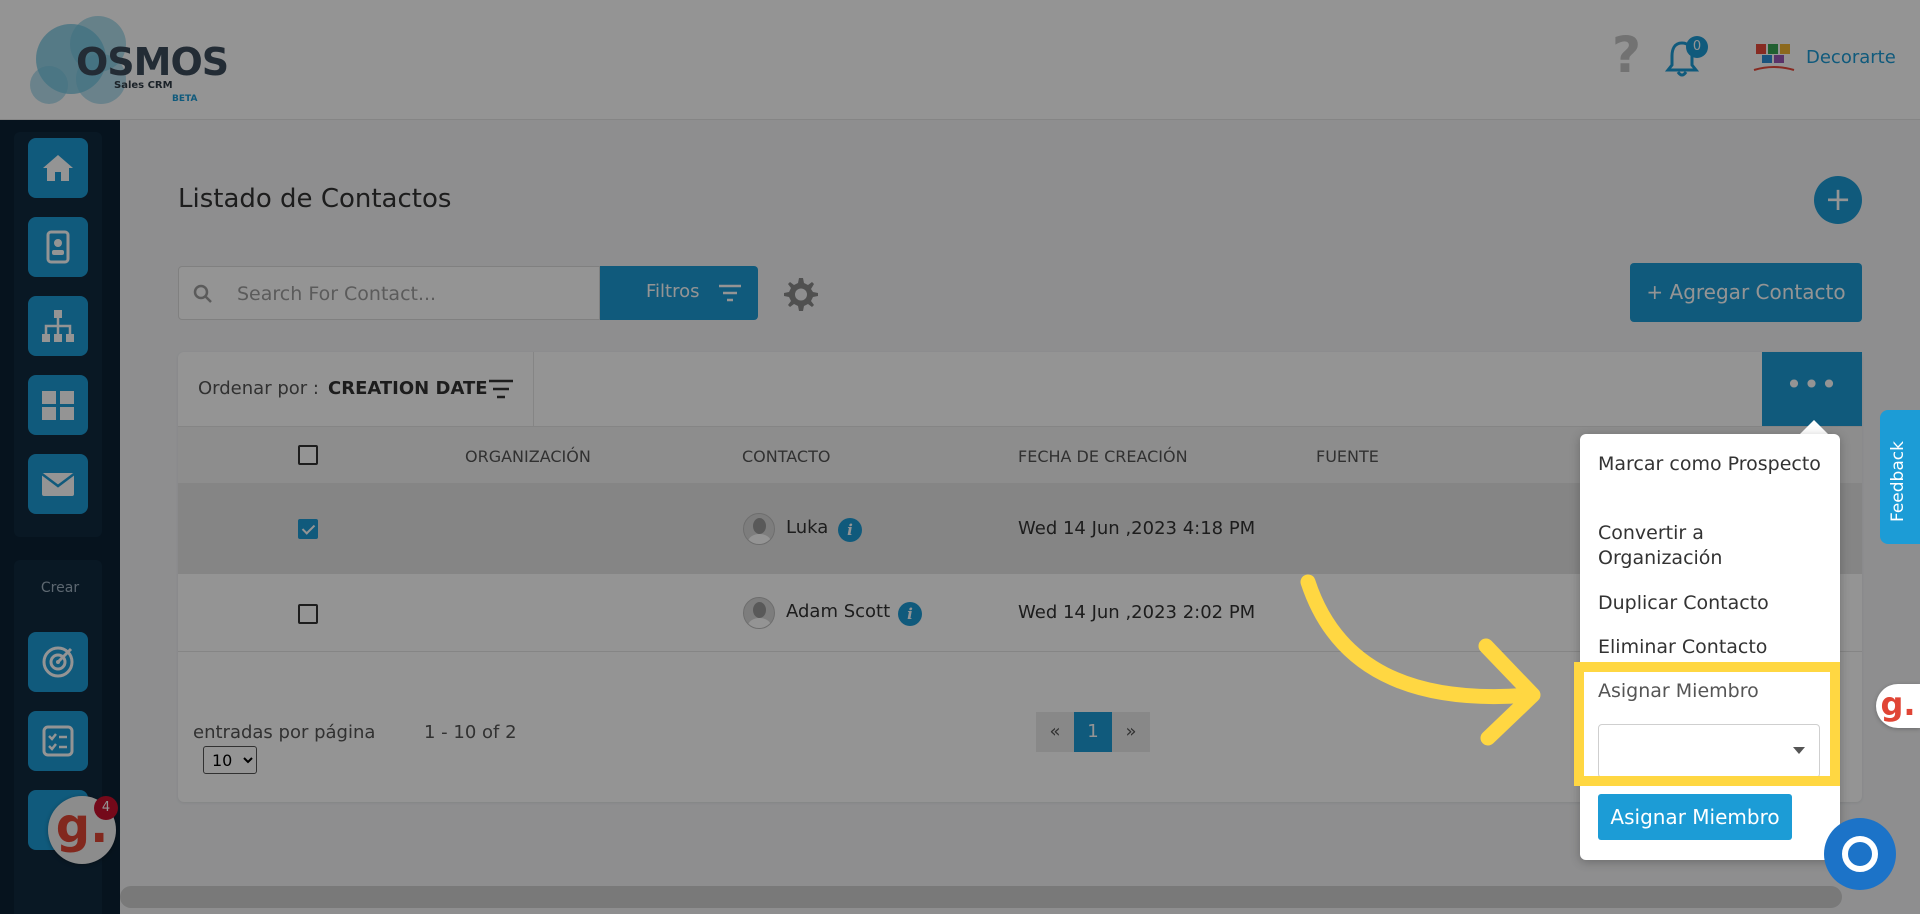  Describe the element at coordinates (1851, 57) in the screenshot. I see `company-name: Decorarte` at that location.